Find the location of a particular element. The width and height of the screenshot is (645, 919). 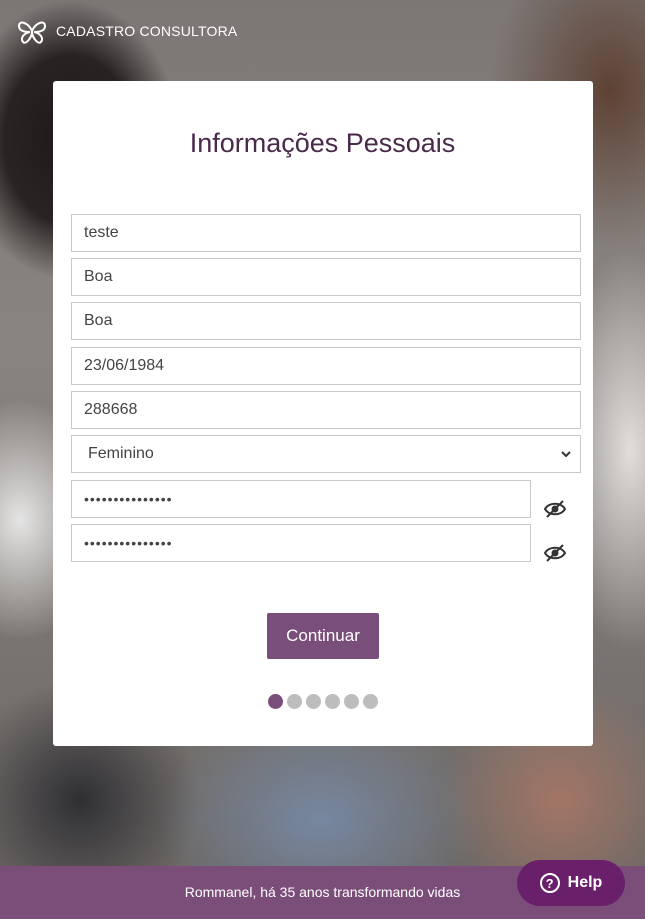

help-button: ? Help is located at coordinates (571, 883).